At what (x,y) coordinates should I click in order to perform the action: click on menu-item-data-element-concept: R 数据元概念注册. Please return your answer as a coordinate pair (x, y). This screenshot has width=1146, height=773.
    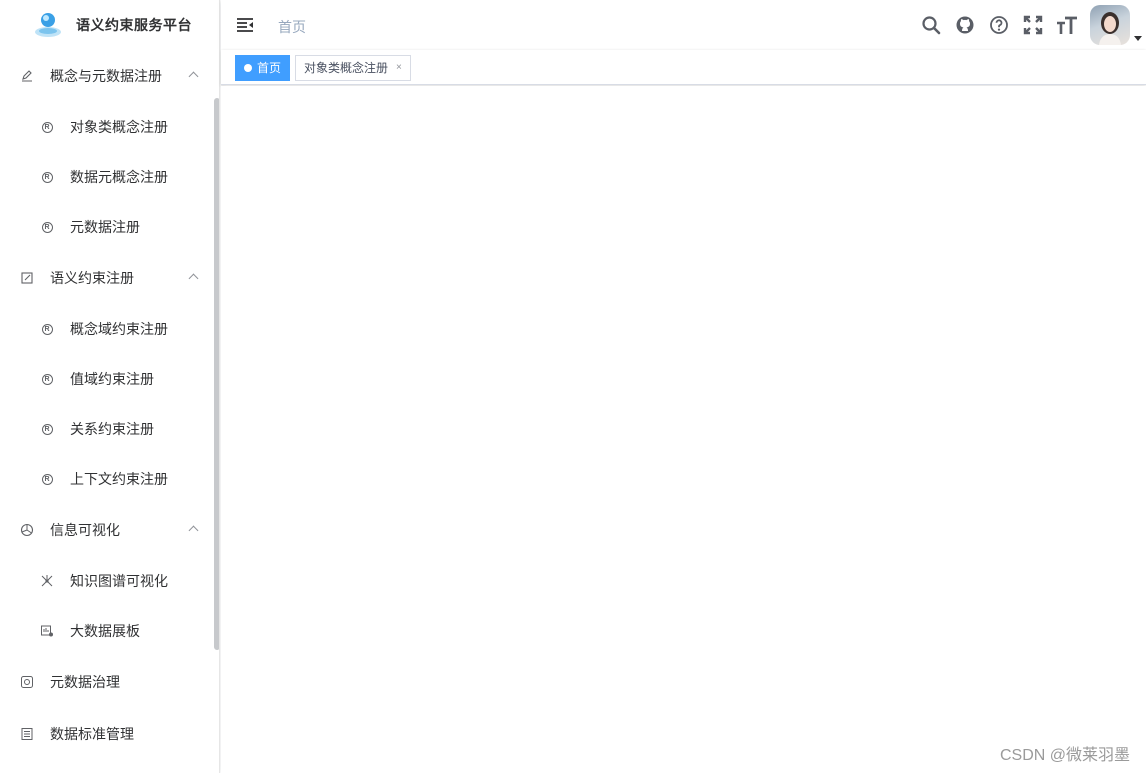
    Looking at the image, I should click on (109, 177).